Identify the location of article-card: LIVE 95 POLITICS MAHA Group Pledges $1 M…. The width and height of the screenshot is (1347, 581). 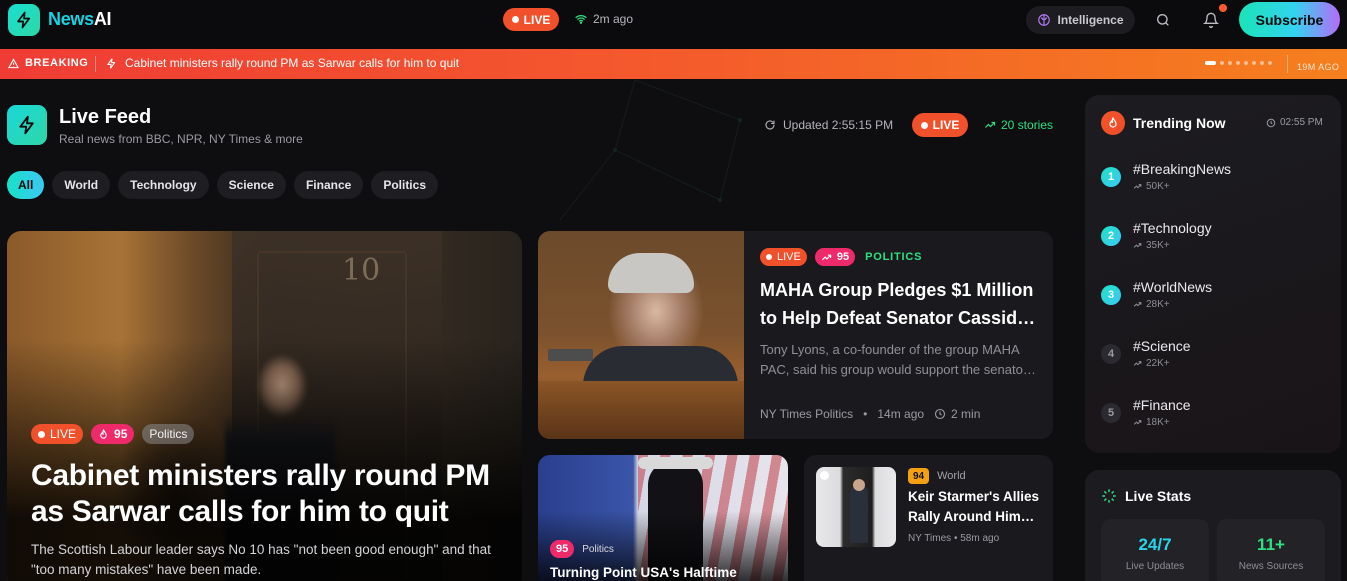
(795, 335).